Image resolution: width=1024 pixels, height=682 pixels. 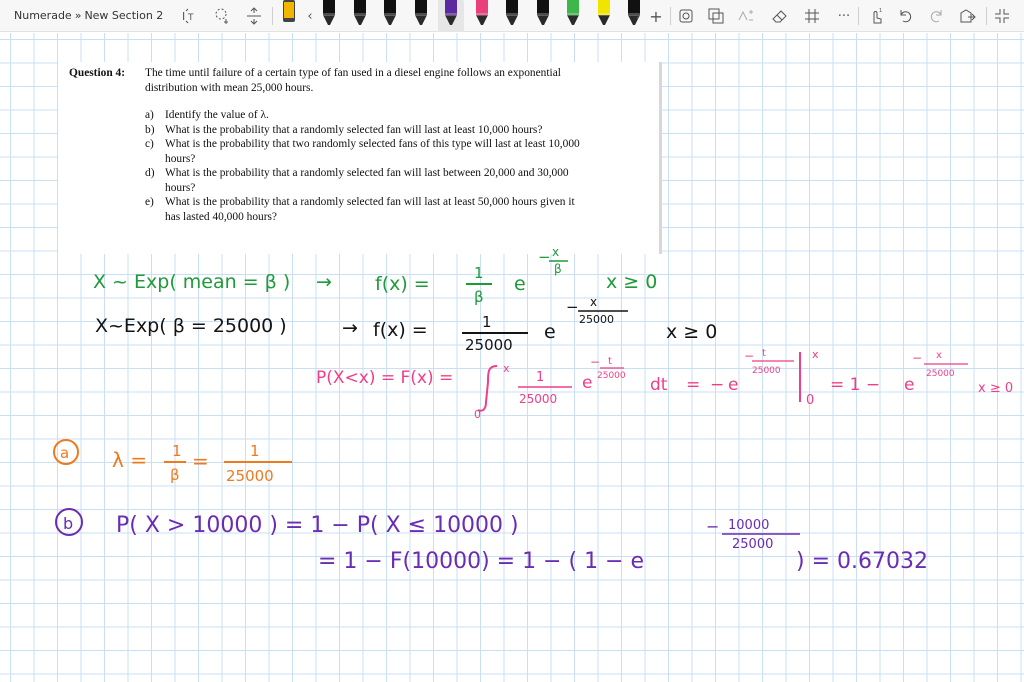 I want to click on ink-dt: dt, so click(x=659, y=385).